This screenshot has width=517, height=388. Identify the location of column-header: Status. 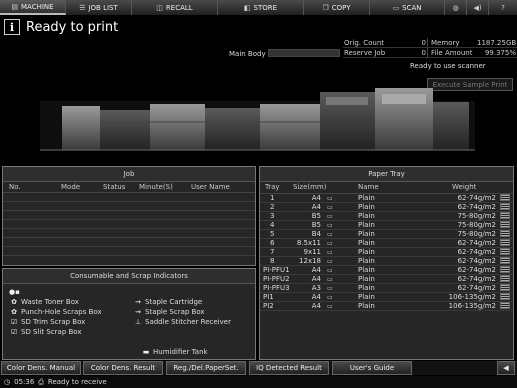
(114, 187).